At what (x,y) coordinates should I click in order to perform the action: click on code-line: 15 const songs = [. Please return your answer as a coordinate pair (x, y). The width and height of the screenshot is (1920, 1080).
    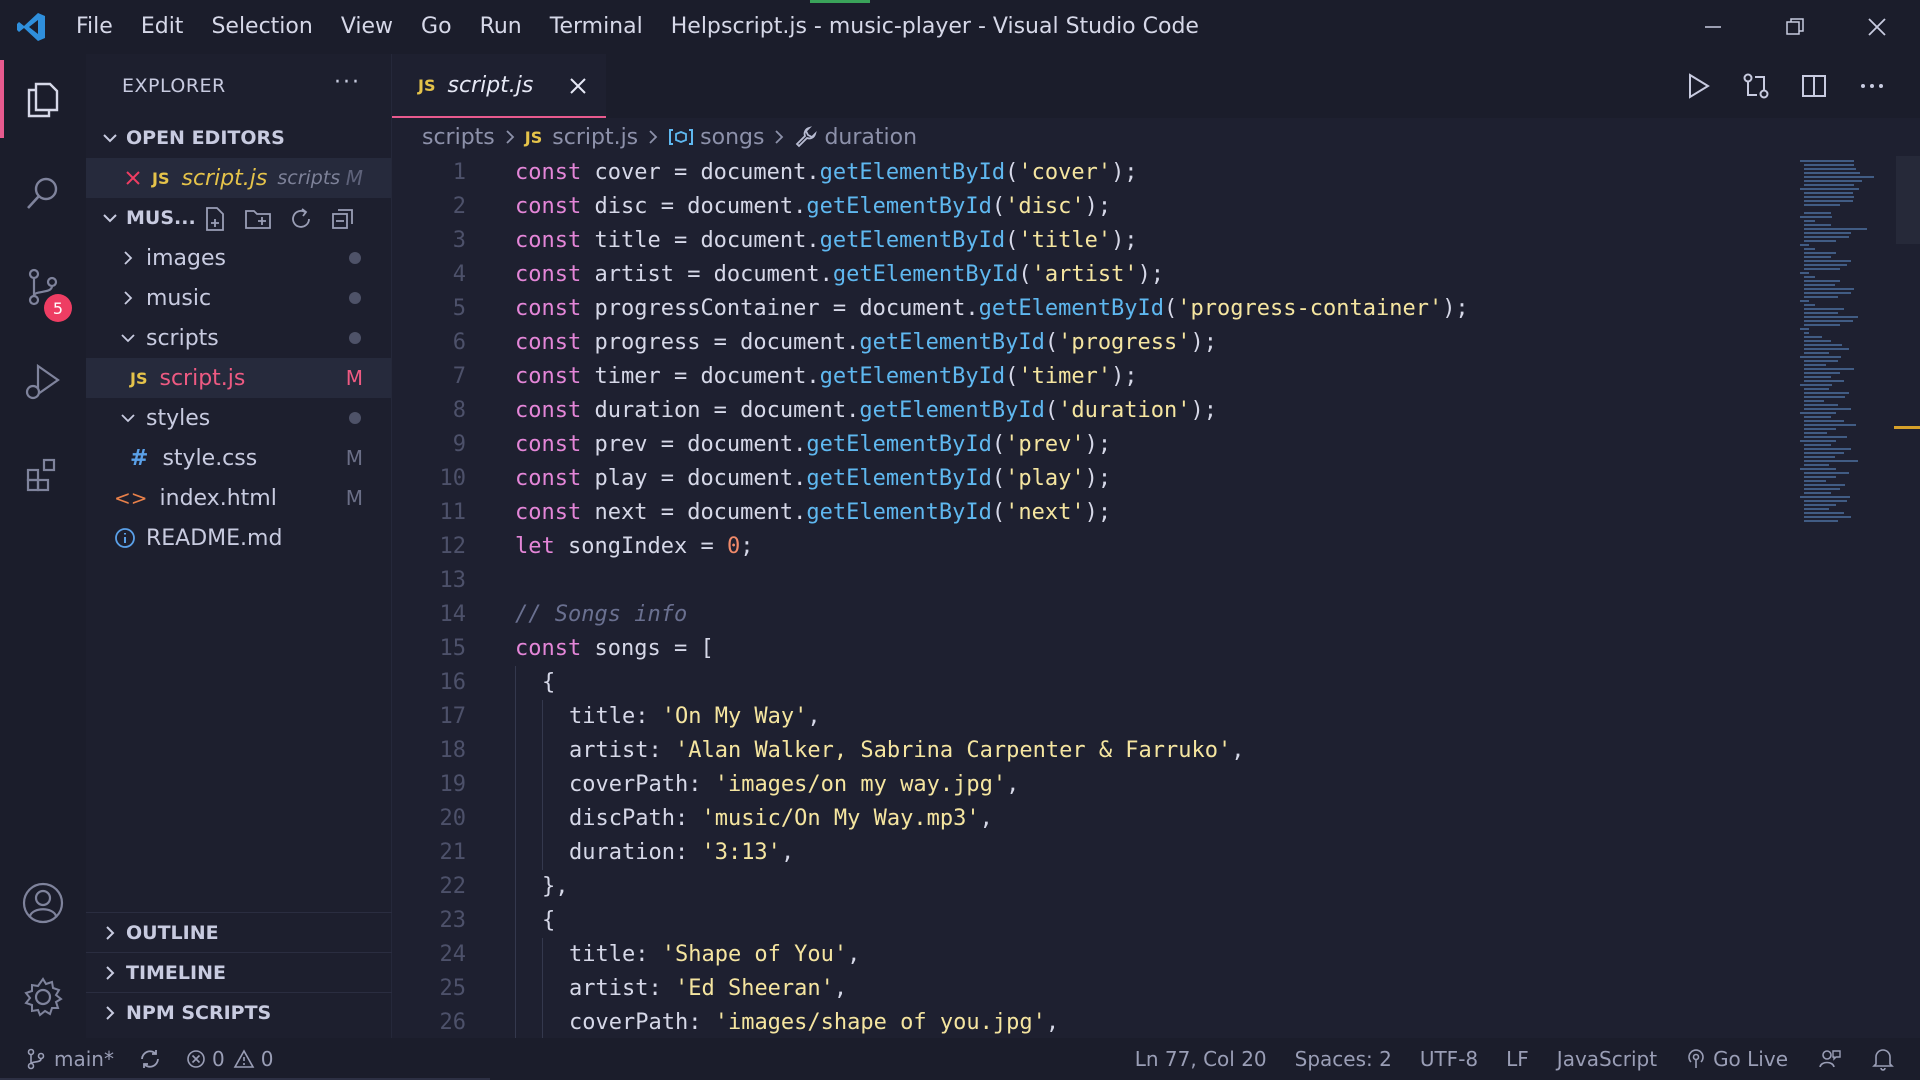
    Looking at the image, I should click on (1092, 649).